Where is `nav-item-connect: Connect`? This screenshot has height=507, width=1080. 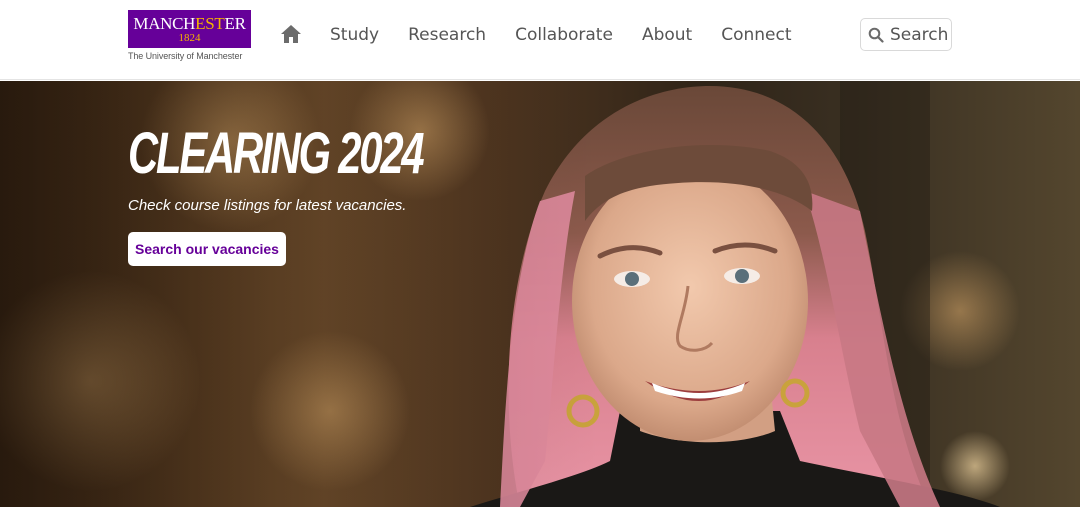 nav-item-connect: Connect is located at coordinates (756, 36).